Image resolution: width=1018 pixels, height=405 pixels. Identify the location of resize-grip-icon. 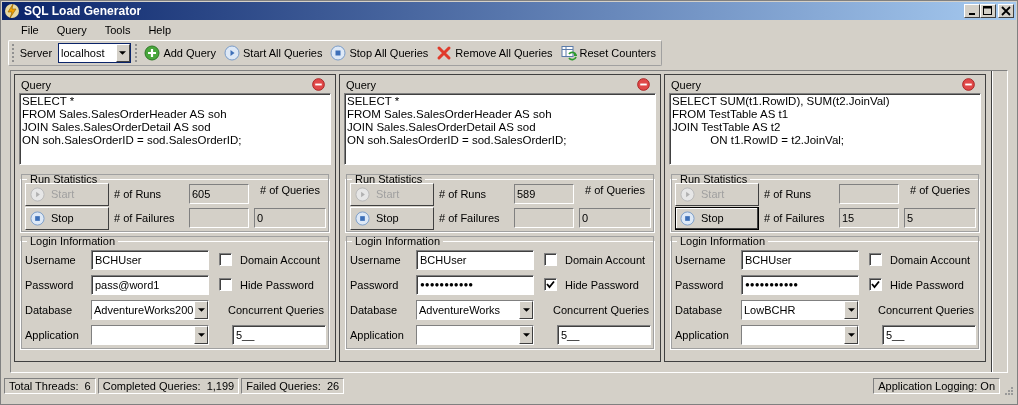
(1008, 390).